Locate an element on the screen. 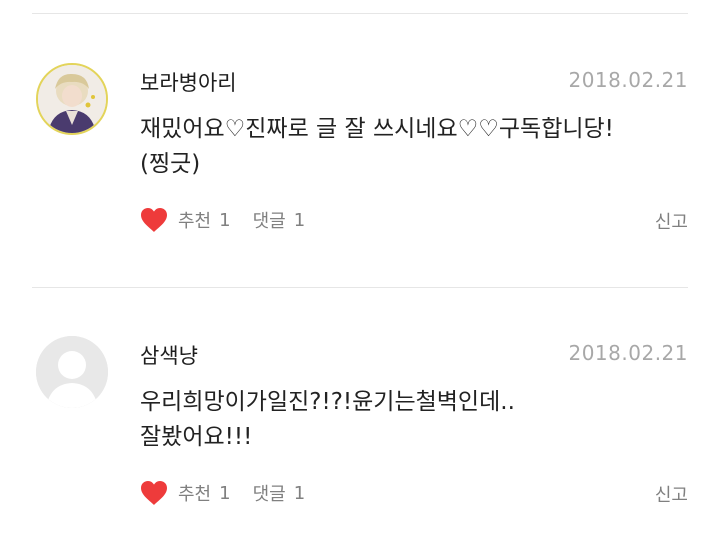 The width and height of the screenshot is (720, 540). user-silhouette-icon is located at coordinates (72, 372).